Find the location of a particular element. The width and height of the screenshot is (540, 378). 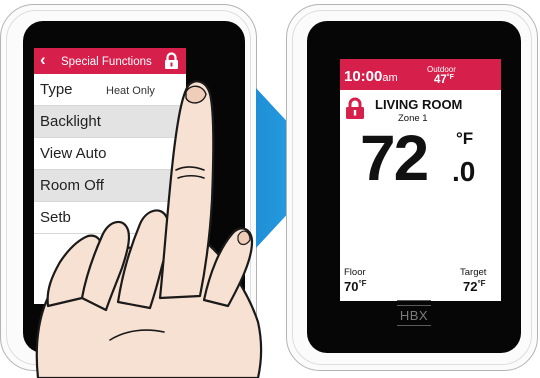

current-temperature: 72 is located at coordinates (394, 158).